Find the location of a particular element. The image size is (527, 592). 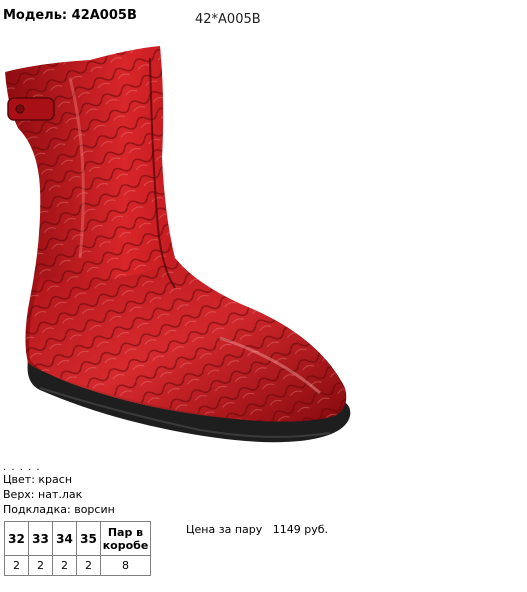

size-header-32: 32 is located at coordinates (16, 538).